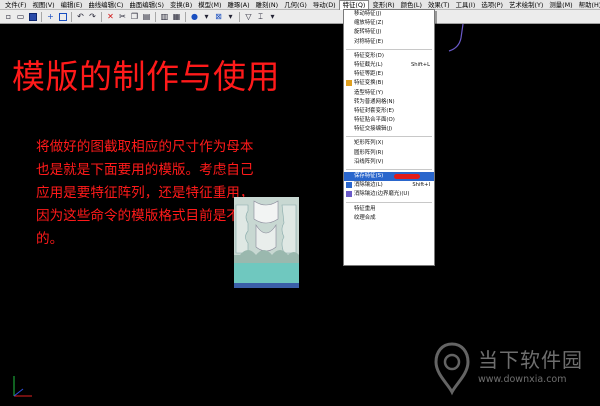 The height and width of the screenshot is (406, 600). I want to click on menu-item-label: 特征变形(D), so click(369, 55).